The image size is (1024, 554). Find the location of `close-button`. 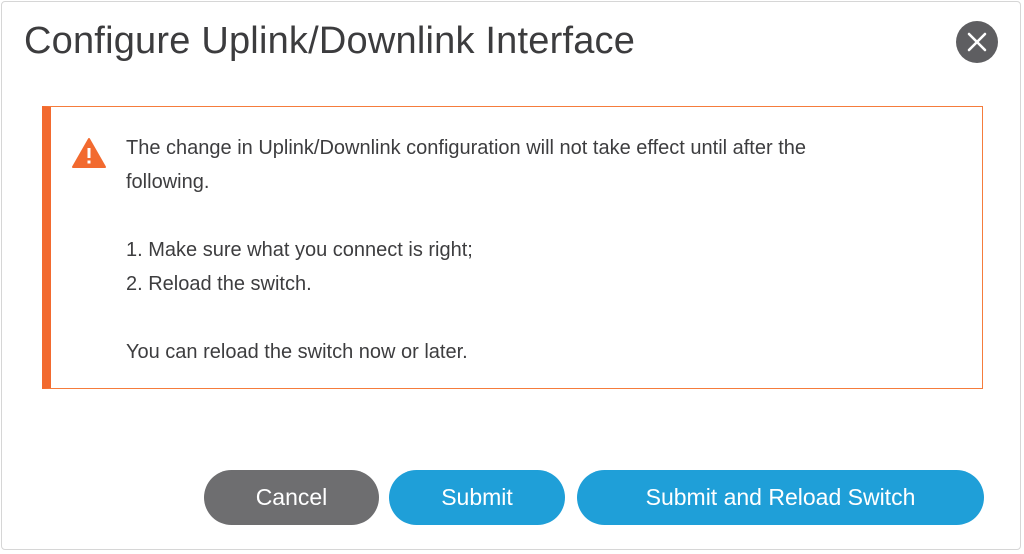

close-button is located at coordinates (977, 42).